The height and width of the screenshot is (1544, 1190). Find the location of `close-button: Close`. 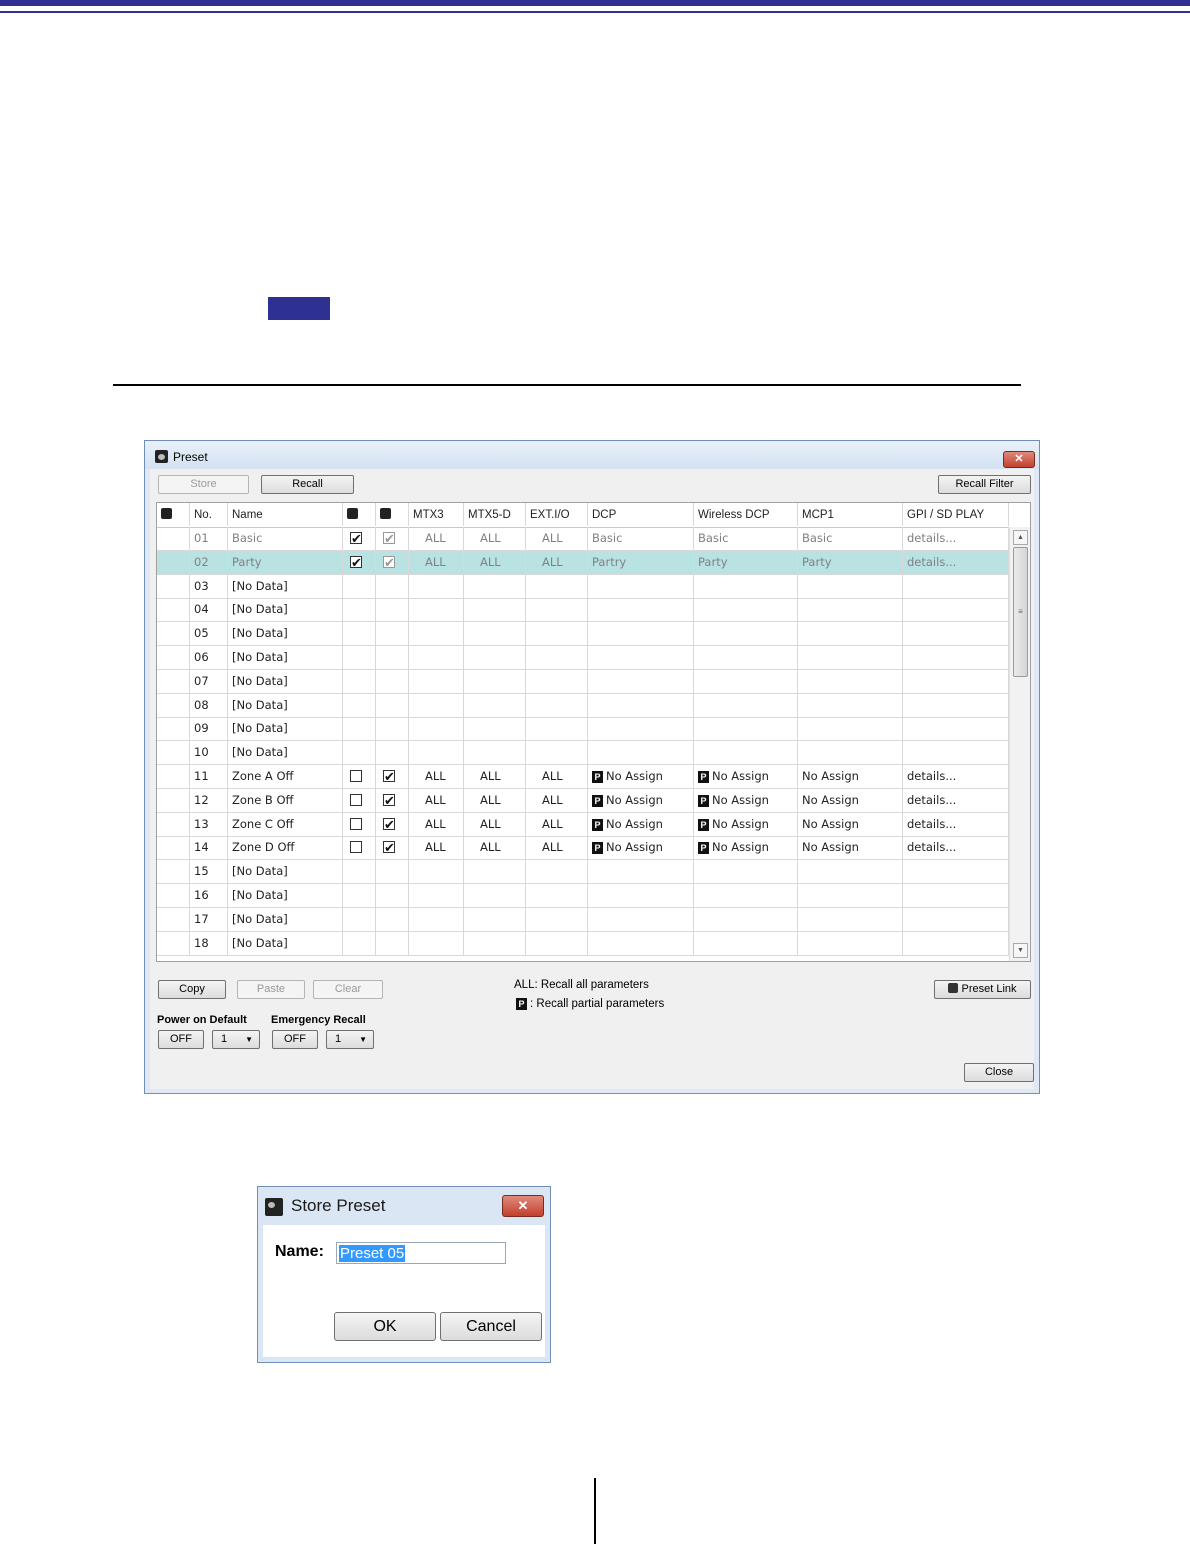

close-button: Close is located at coordinates (999, 1072).